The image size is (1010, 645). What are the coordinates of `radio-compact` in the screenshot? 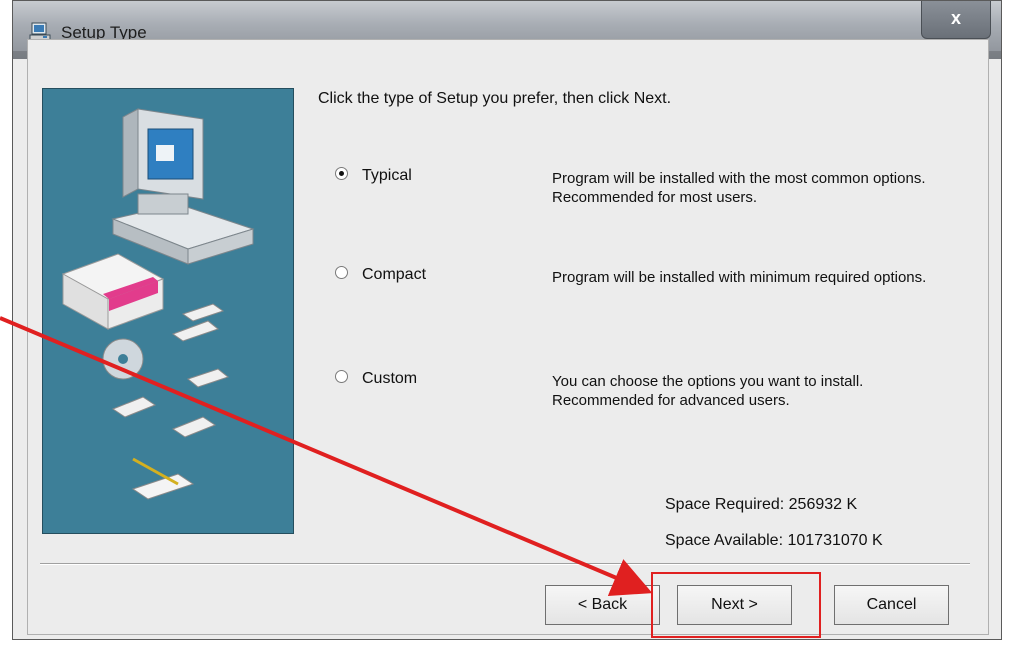 It's located at (341, 272).